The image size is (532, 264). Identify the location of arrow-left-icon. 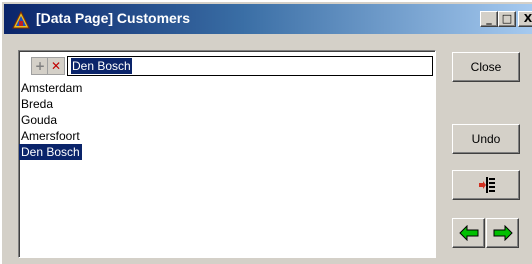
(469, 233).